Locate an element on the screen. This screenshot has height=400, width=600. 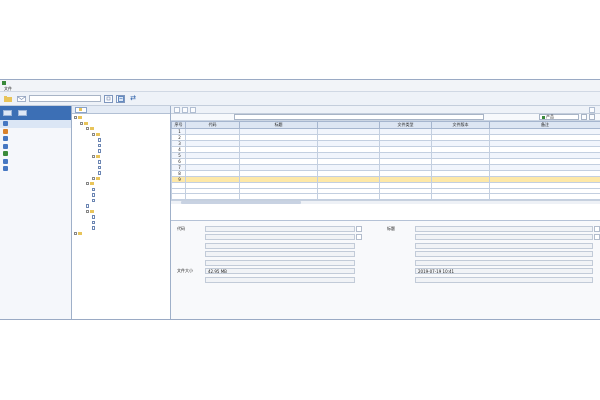
category-select: 产品 is located at coordinates (559, 117).